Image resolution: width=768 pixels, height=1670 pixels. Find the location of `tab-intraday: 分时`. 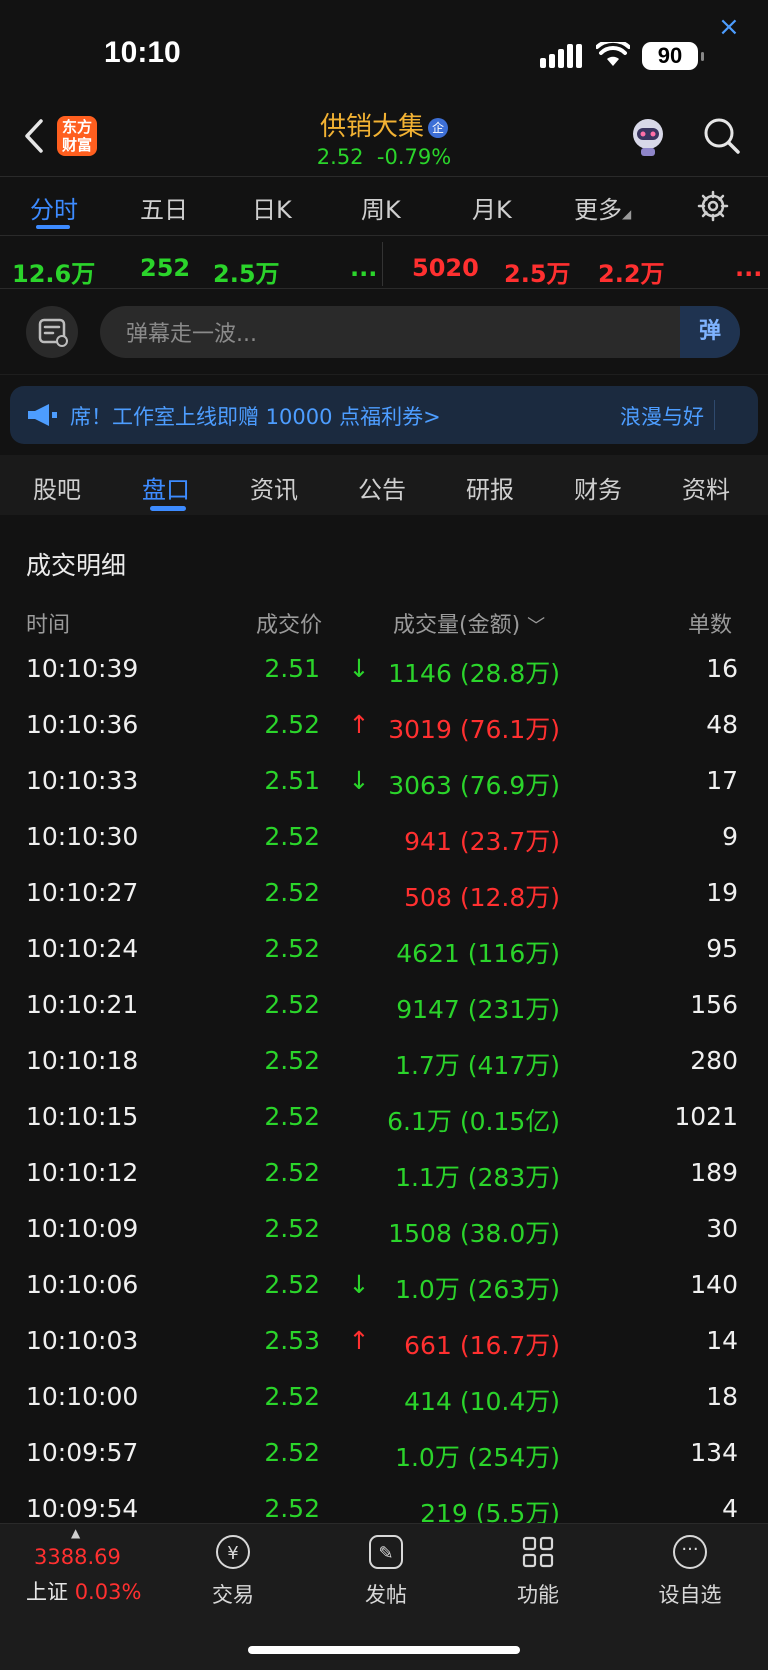

tab-intraday: 分时 is located at coordinates (54, 207).